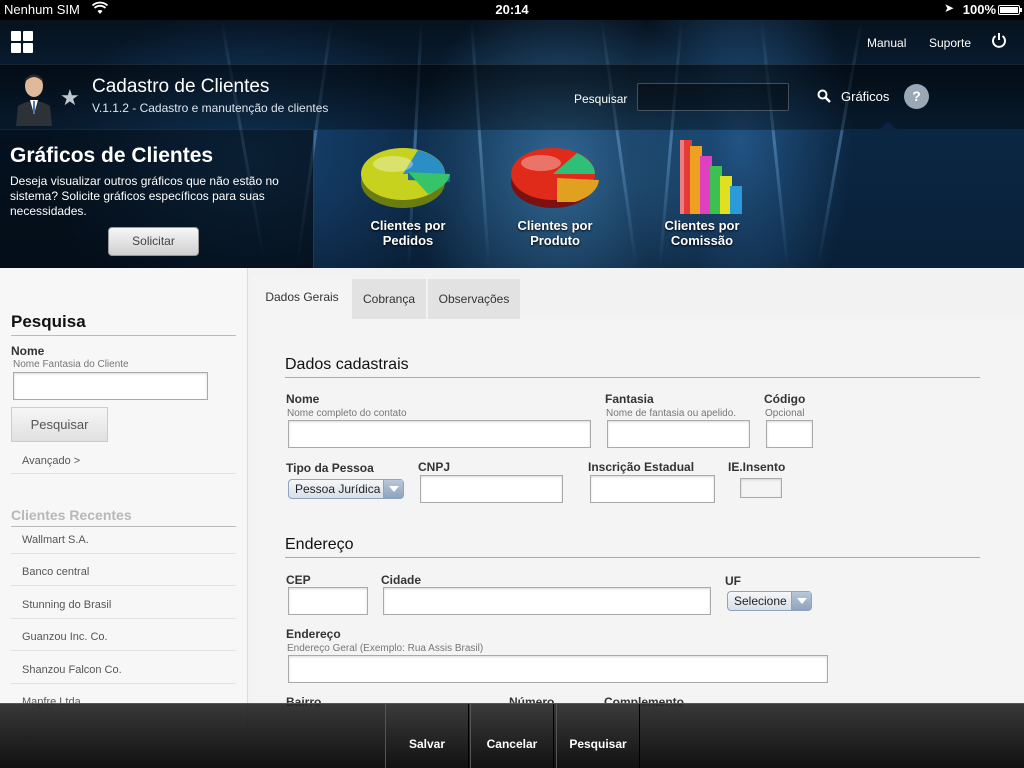 This screenshot has height=768, width=1024. Describe the element at coordinates (979, 9) in the screenshot. I see `battery-percent: 100%` at that location.